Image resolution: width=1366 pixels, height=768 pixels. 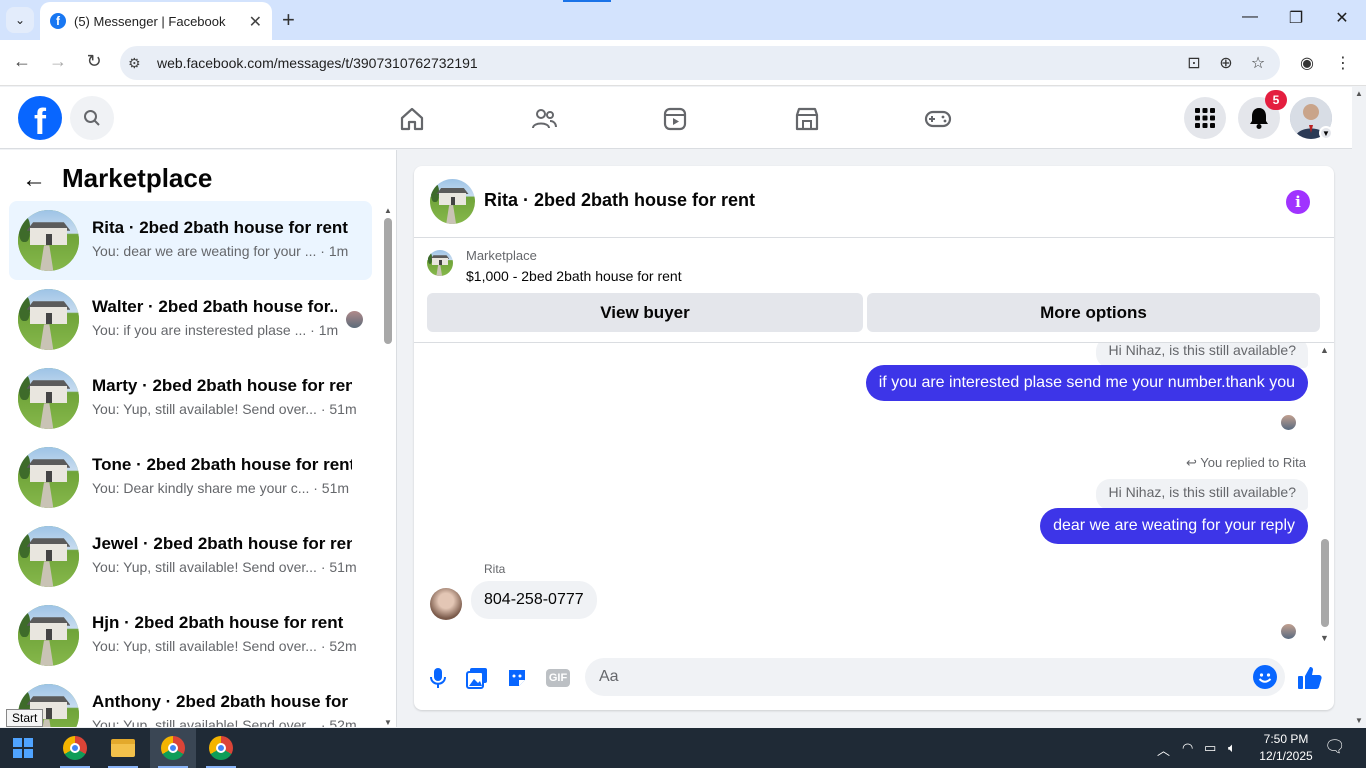 What do you see at coordinates (446, 604) in the screenshot?
I see `sender-avatar` at bounding box center [446, 604].